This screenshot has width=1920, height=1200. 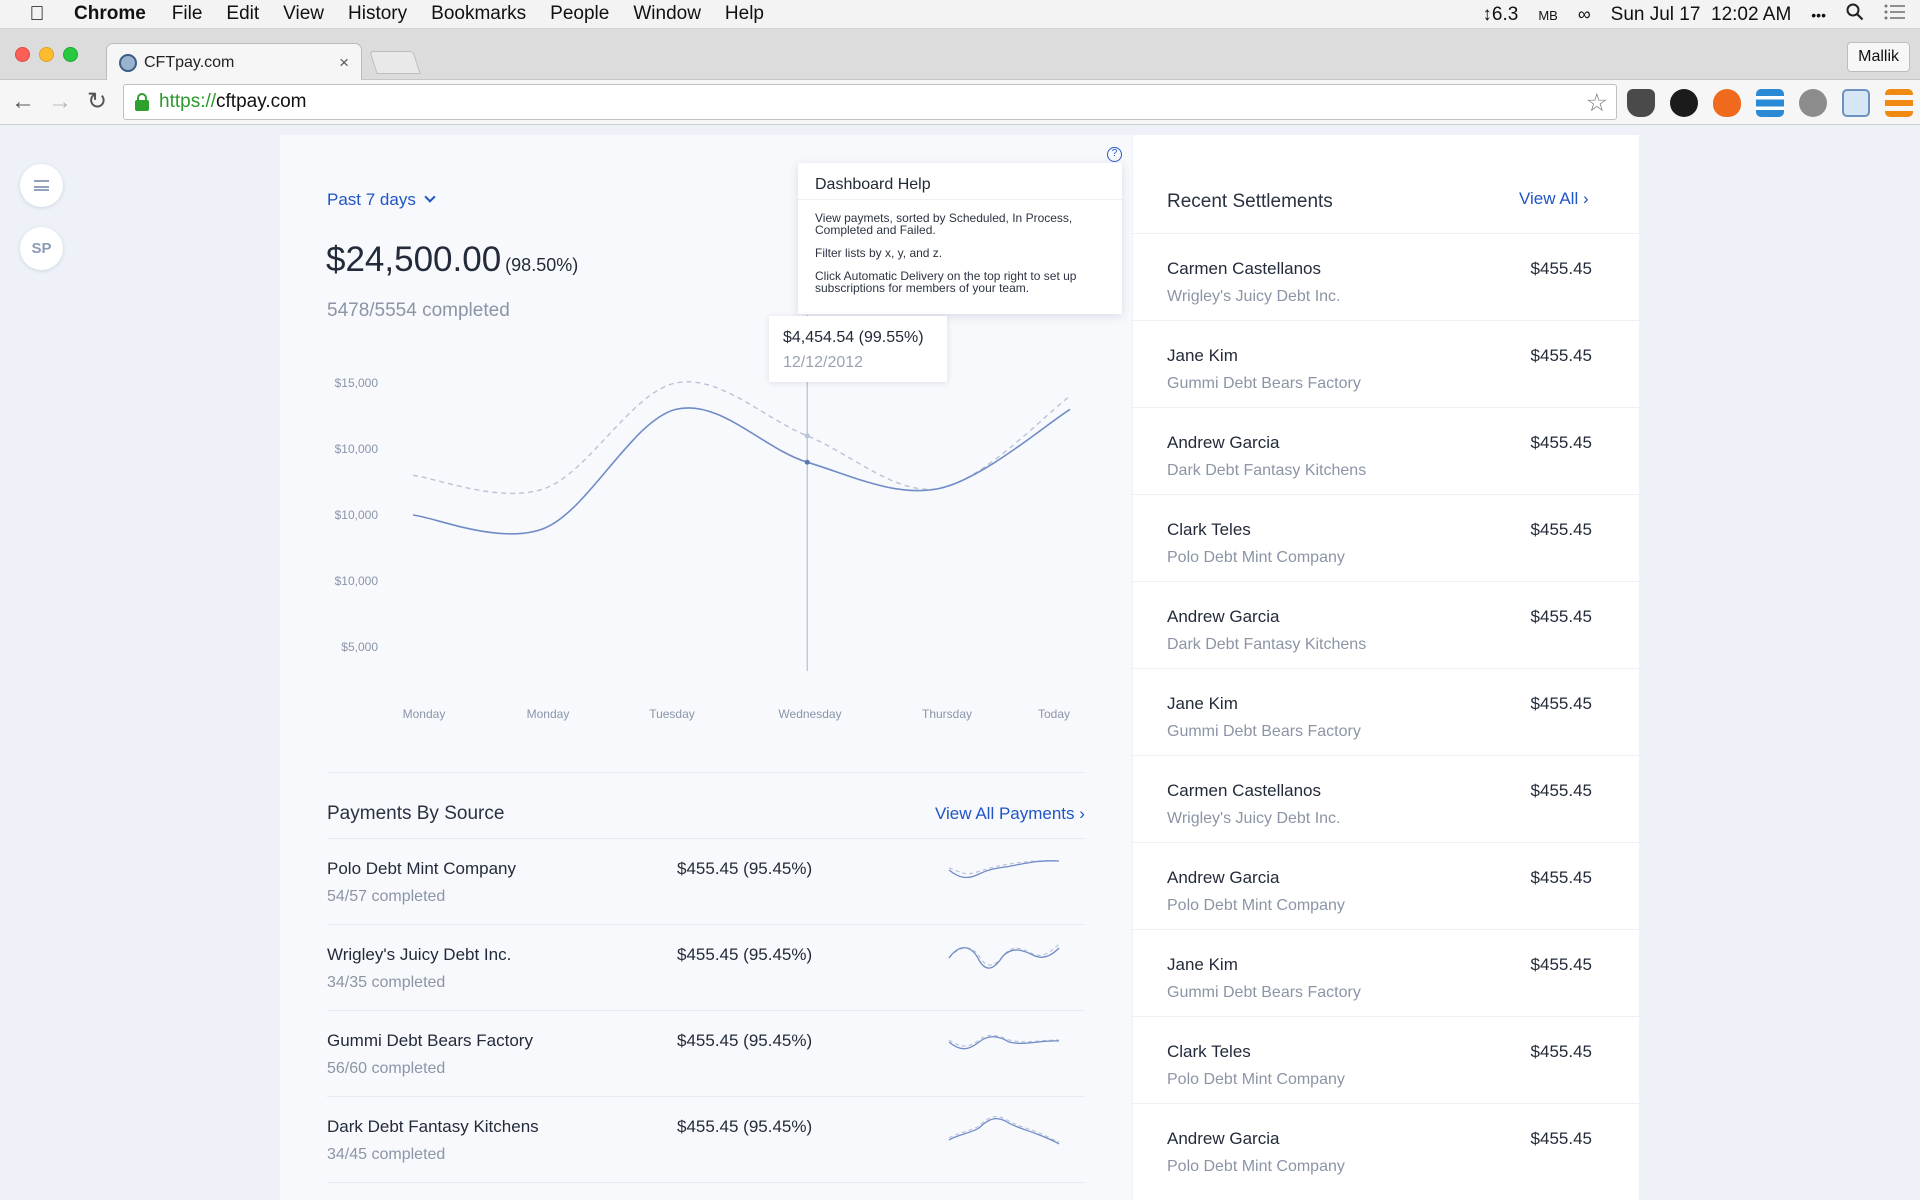 I want to click on notification-center-icon, so click(x=1895, y=15).